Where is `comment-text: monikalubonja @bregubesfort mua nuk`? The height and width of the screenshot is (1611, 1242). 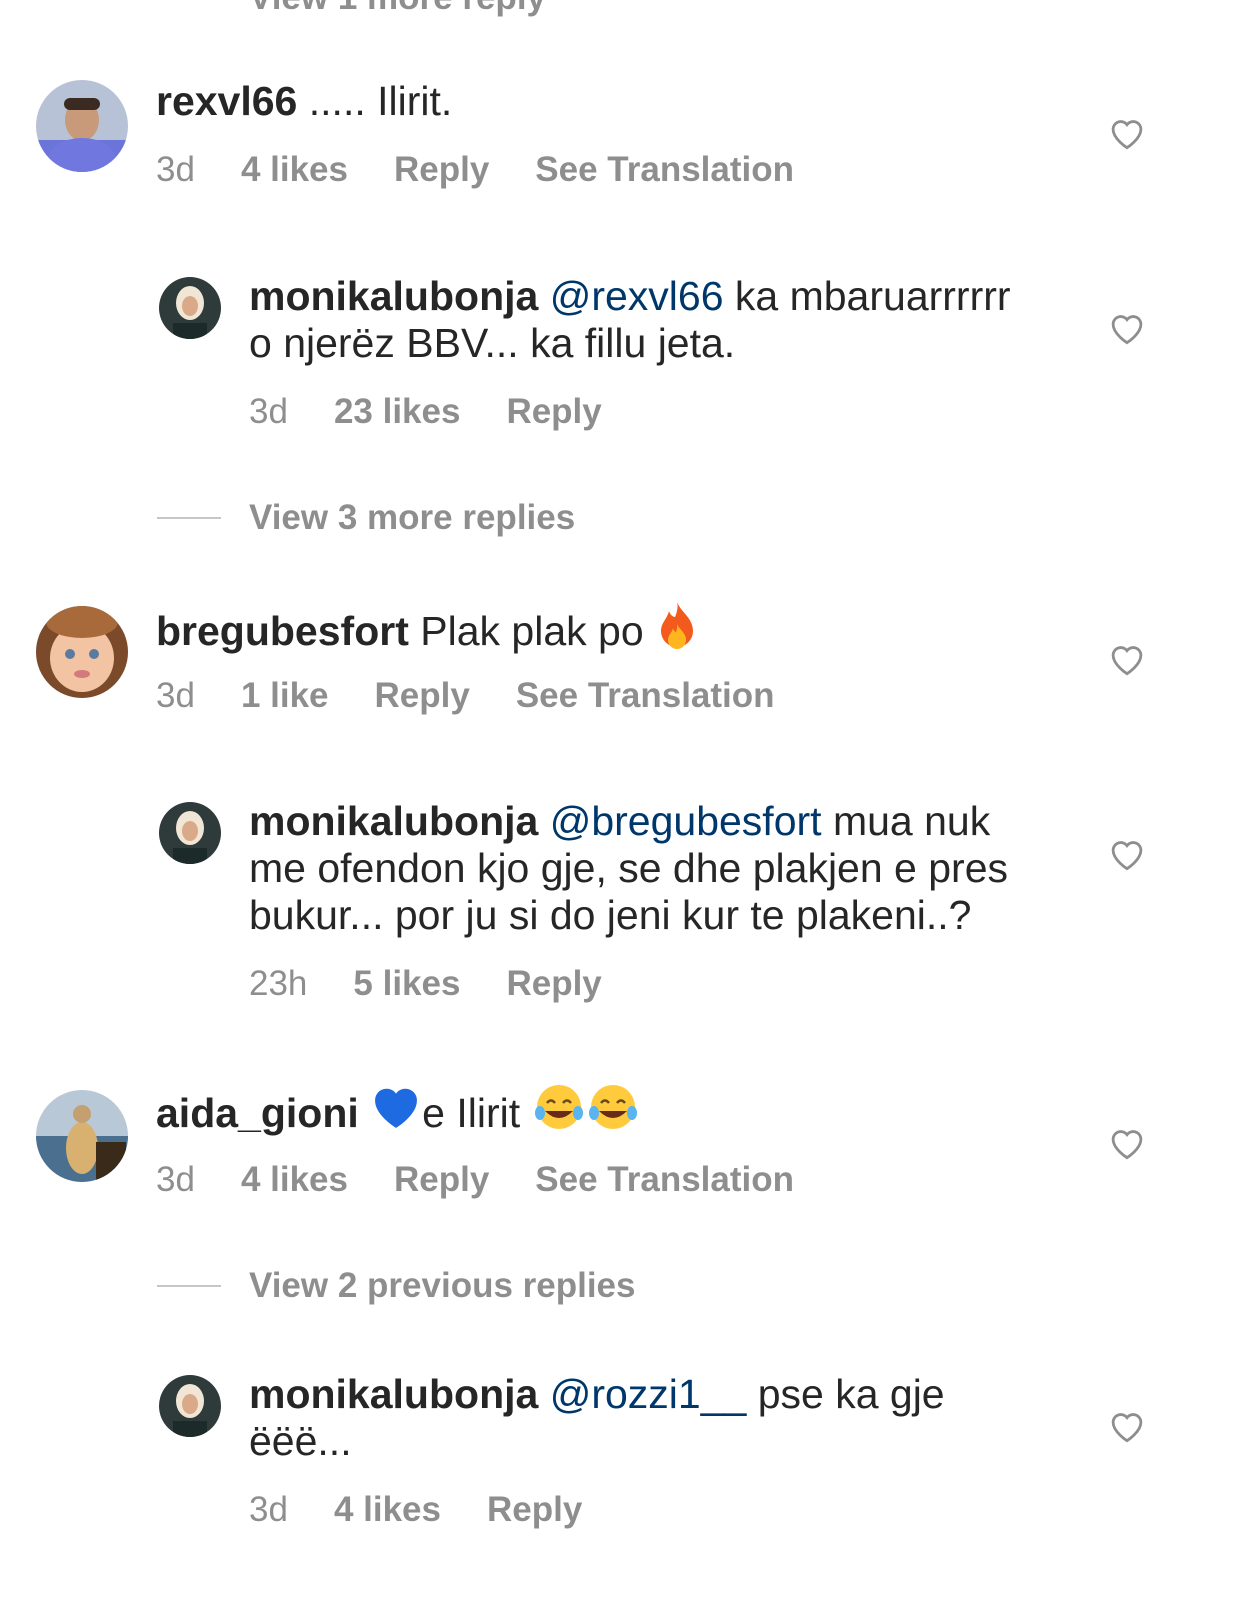
comment-text: monikalubonja @bregubesfort mua nuk is located at coordinates (619, 821).